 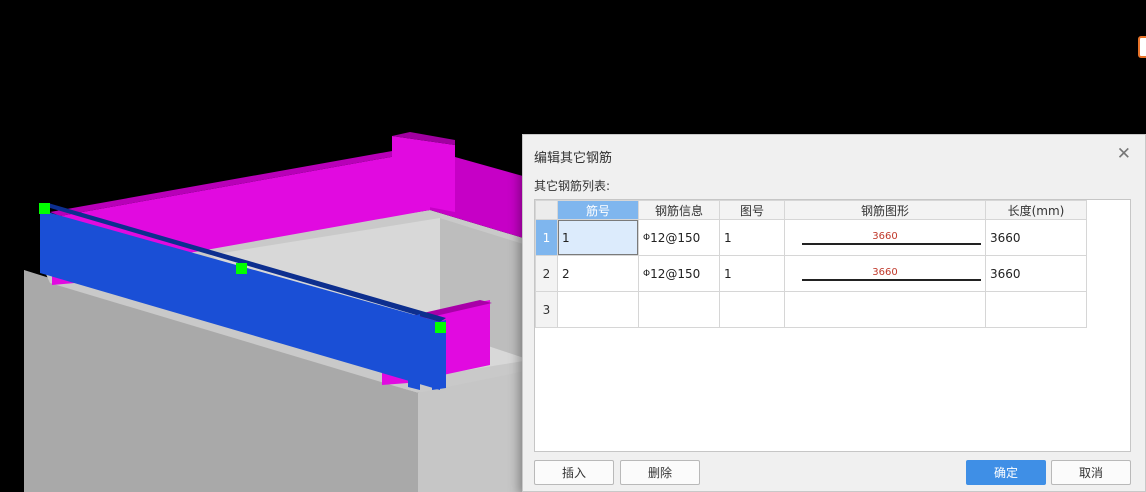 What do you see at coordinates (885, 210) in the screenshot?
I see `column-header-rebar-shape: 钢筋图形` at bounding box center [885, 210].